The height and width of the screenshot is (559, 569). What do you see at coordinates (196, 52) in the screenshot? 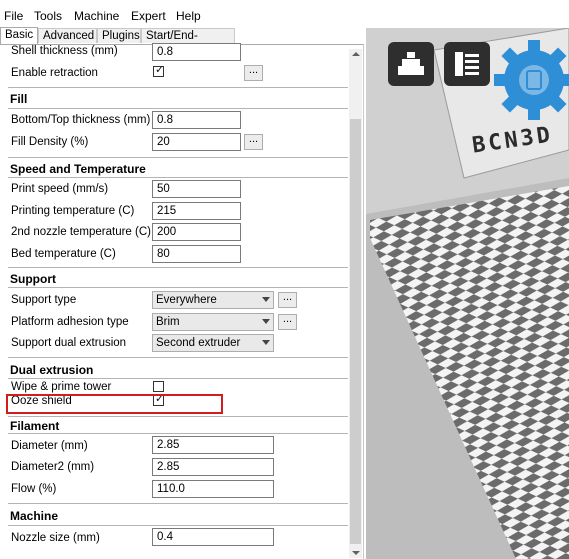
I see `shell-thickness-field: 0.8` at bounding box center [196, 52].